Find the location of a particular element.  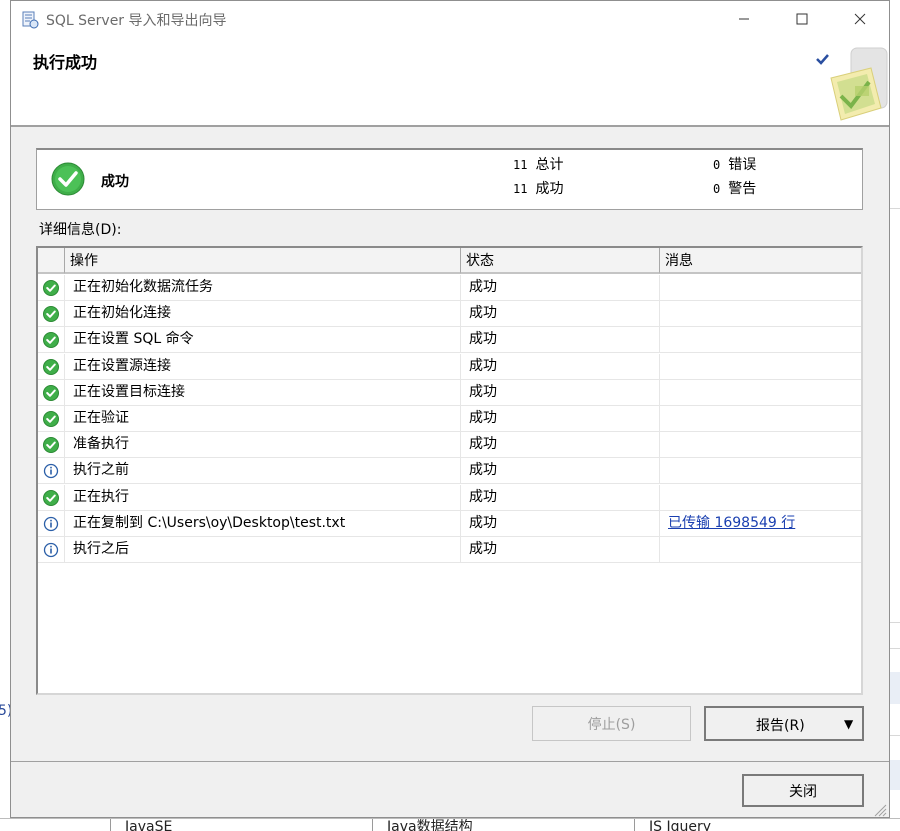

row-message-link: 已传输 1698549 行 is located at coordinates (731, 523).